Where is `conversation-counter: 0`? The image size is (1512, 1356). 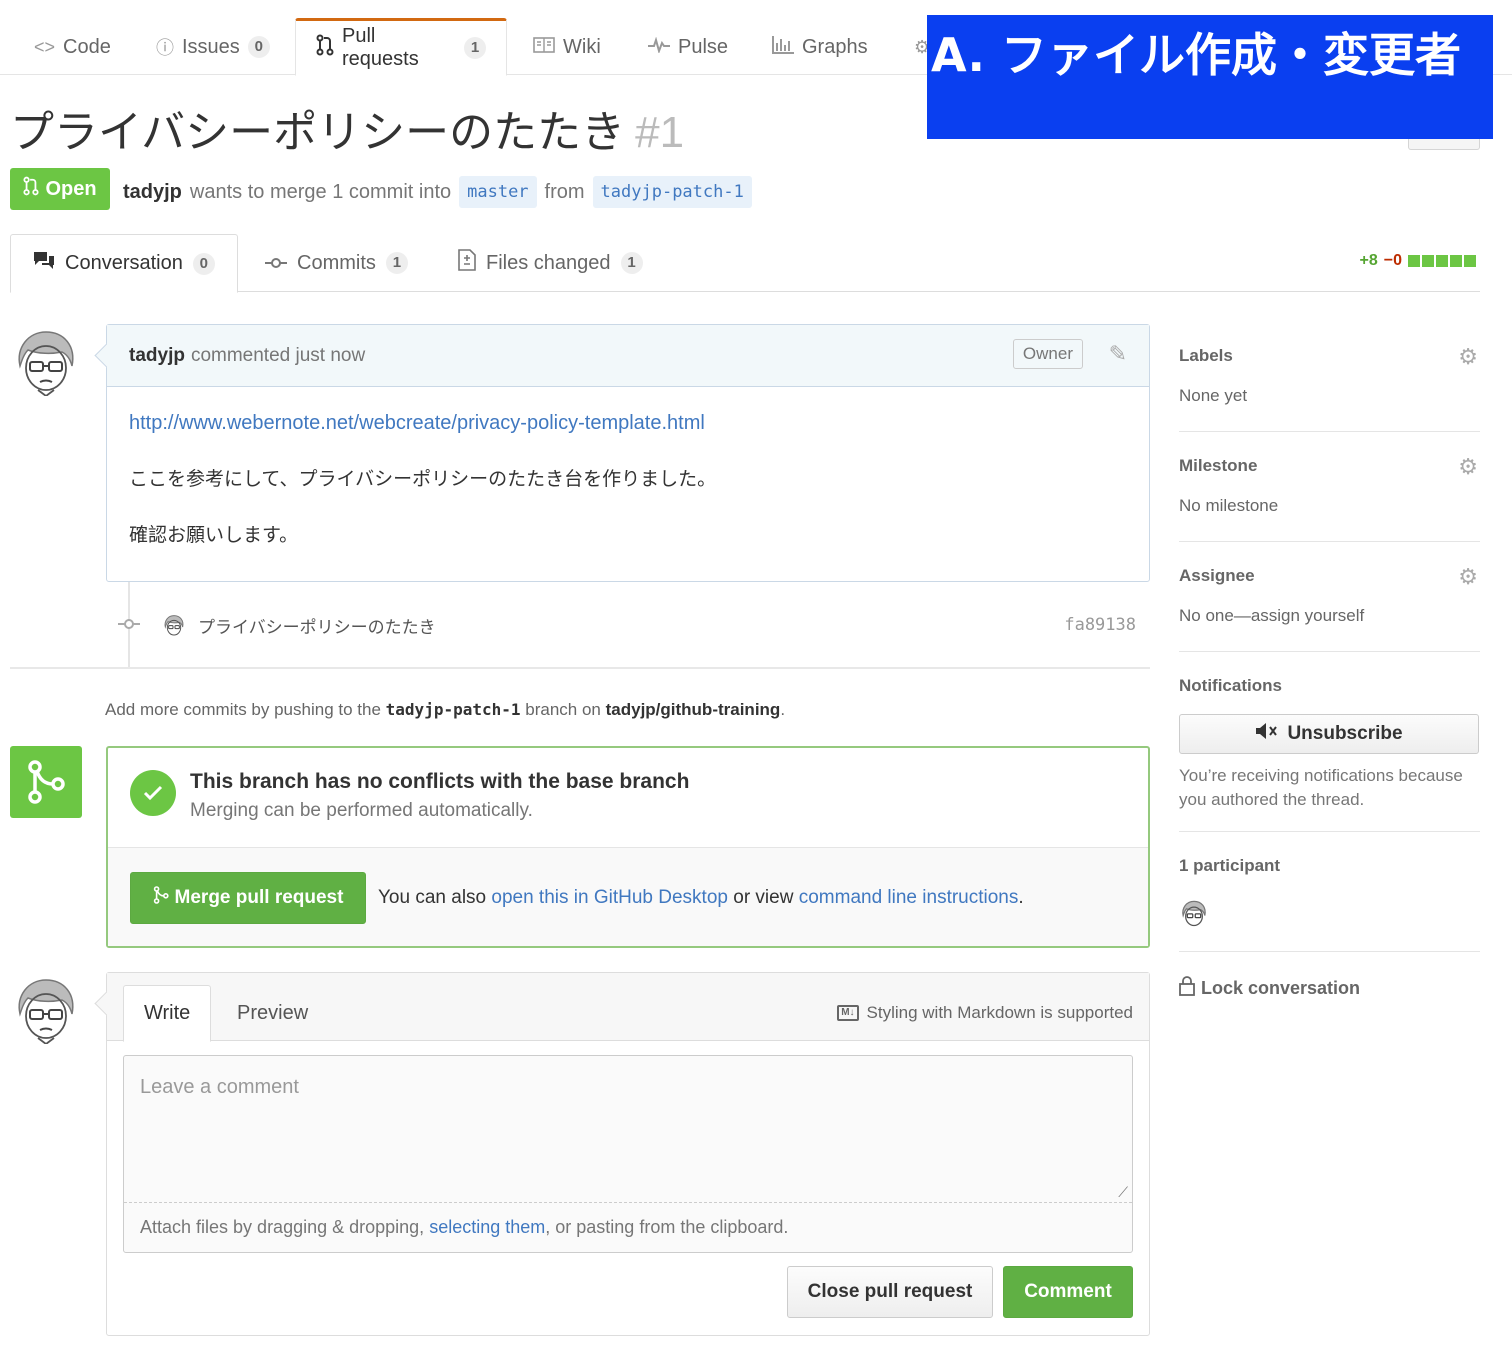 conversation-counter: 0 is located at coordinates (203, 263).